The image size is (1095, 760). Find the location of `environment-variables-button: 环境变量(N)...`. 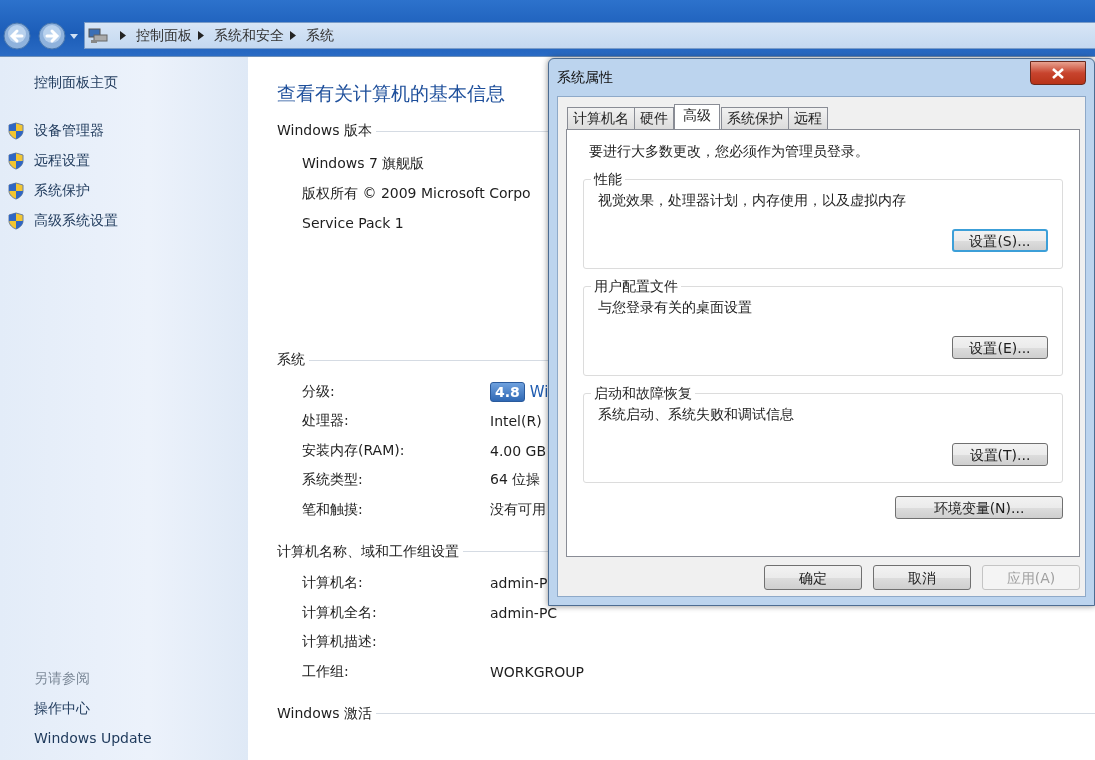

environment-variables-button: 环境变量(N)... is located at coordinates (979, 507).